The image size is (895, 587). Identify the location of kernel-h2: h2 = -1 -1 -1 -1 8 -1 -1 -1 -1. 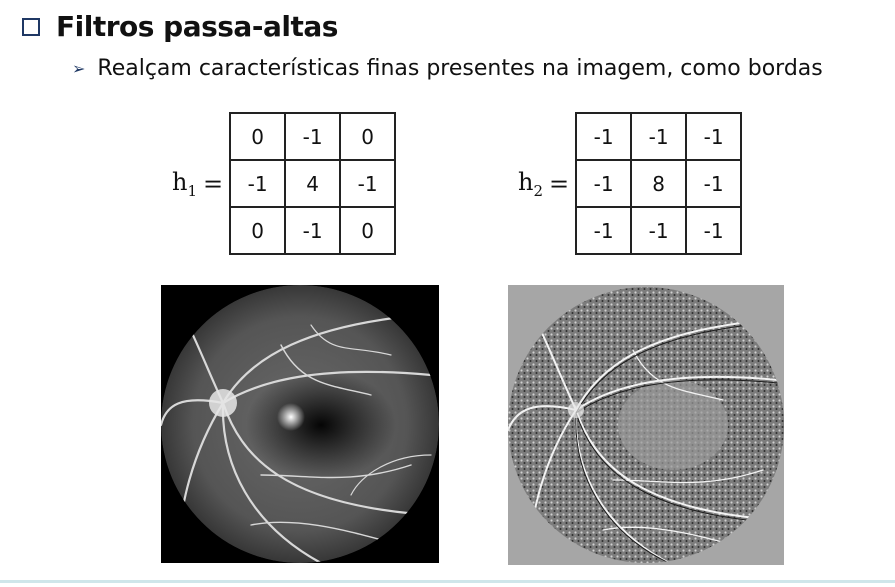
(630, 183).